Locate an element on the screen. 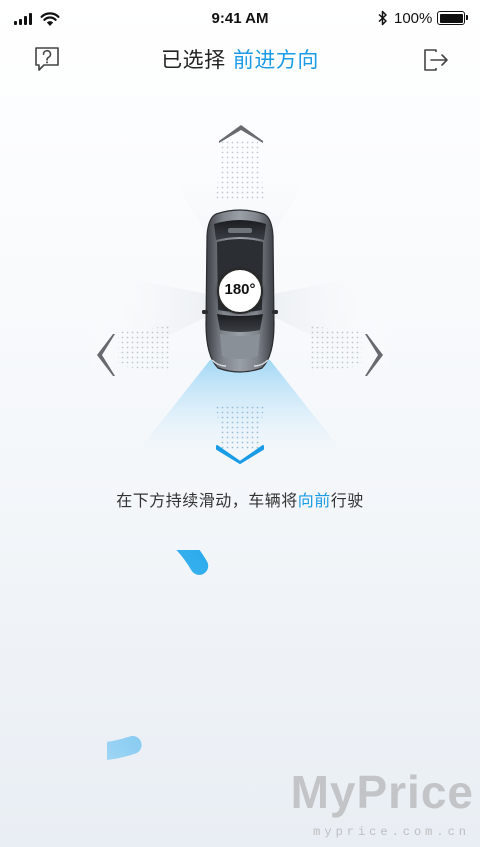  rotate-180-button: 180° is located at coordinates (240, 291).